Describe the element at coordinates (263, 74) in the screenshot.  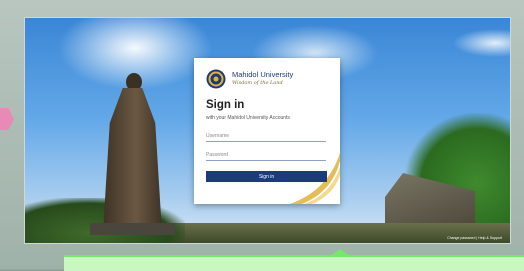
I see `brand-name: Mahidol University` at that location.